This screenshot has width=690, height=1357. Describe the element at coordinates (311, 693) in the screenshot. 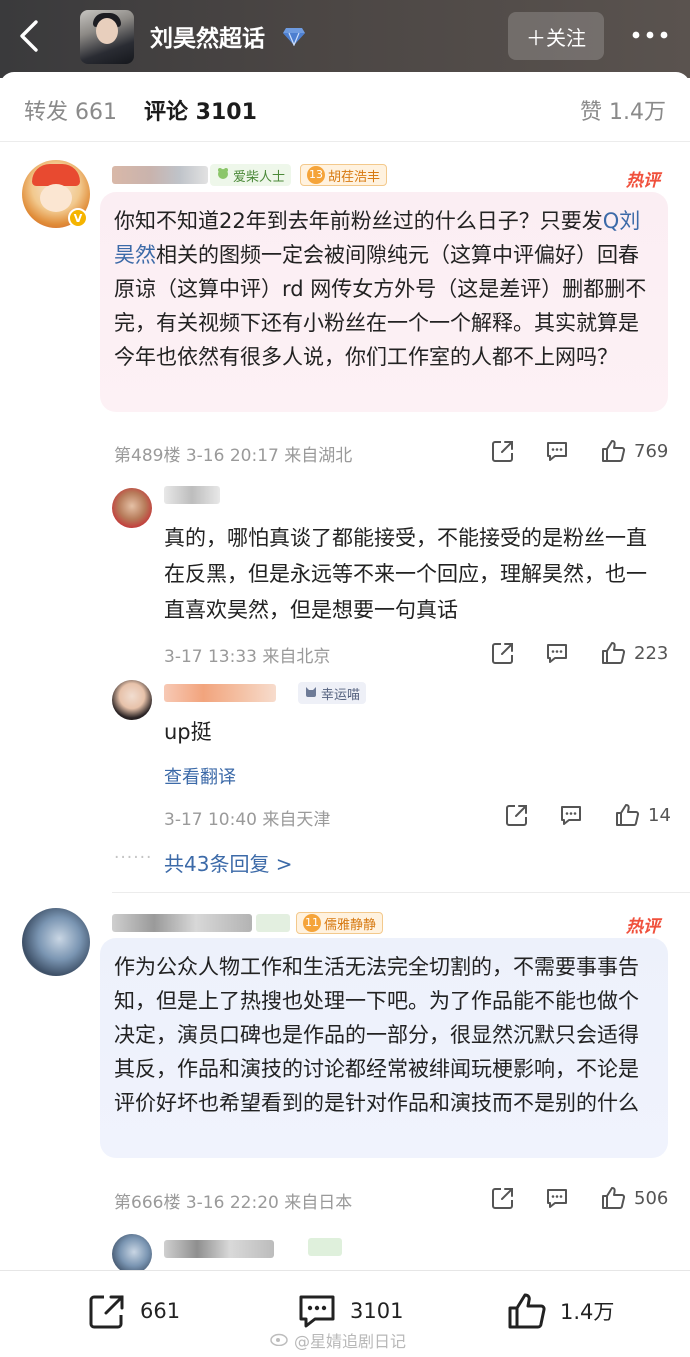

I see `cat-icon` at that location.